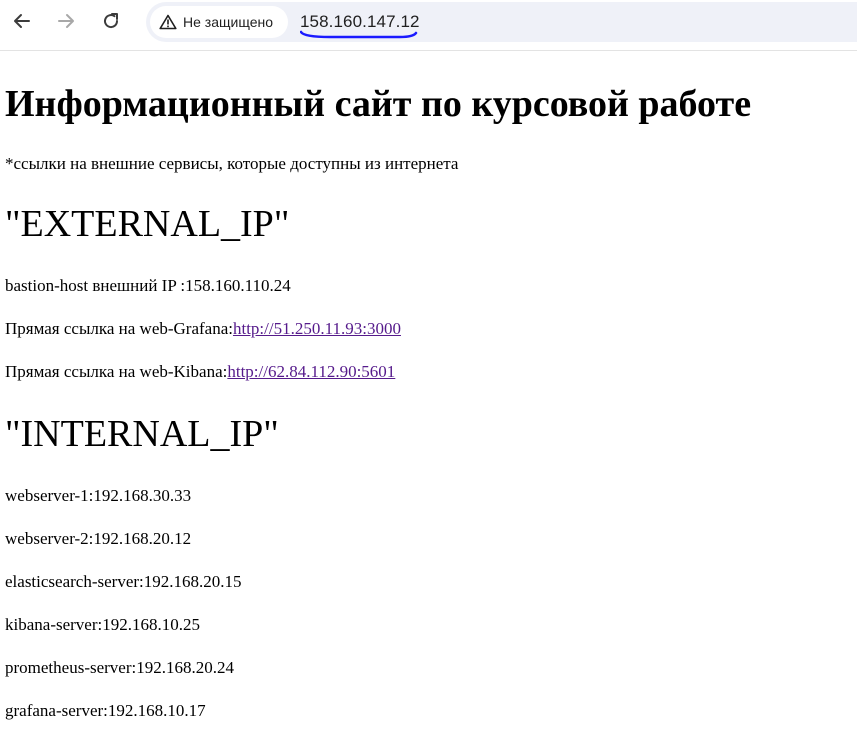 This screenshot has height=754, width=857. What do you see at coordinates (148, 285) in the screenshot?
I see `bastion-ip-text: bastion-host внешний IP :158.160.110.24` at bounding box center [148, 285].